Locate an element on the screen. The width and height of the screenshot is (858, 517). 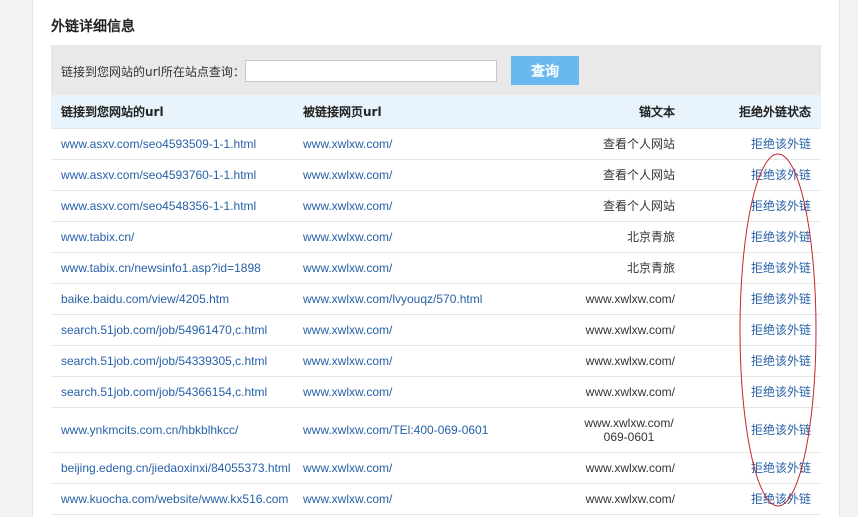
source-url-link: search.51job.com/job/54366154,c.html is located at coordinates (164, 392).